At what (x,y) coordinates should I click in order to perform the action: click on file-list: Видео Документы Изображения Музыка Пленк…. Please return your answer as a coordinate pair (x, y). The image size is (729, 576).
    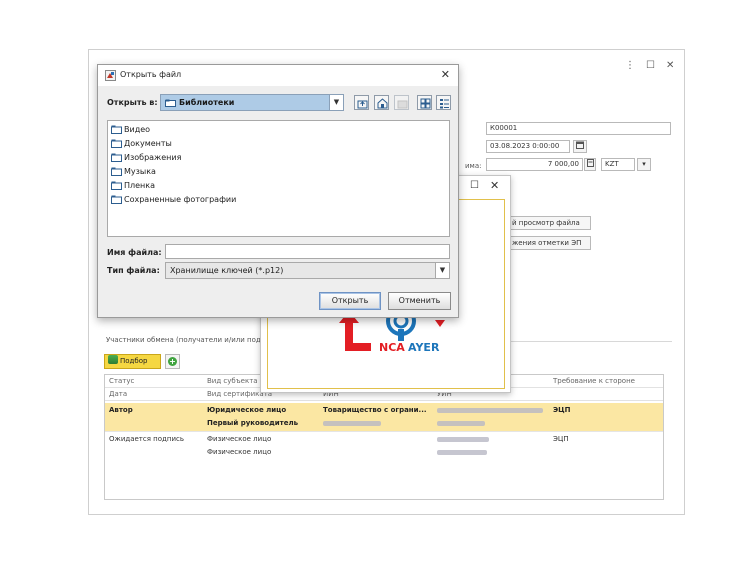
    Looking at the image, I should click on (278, 178).